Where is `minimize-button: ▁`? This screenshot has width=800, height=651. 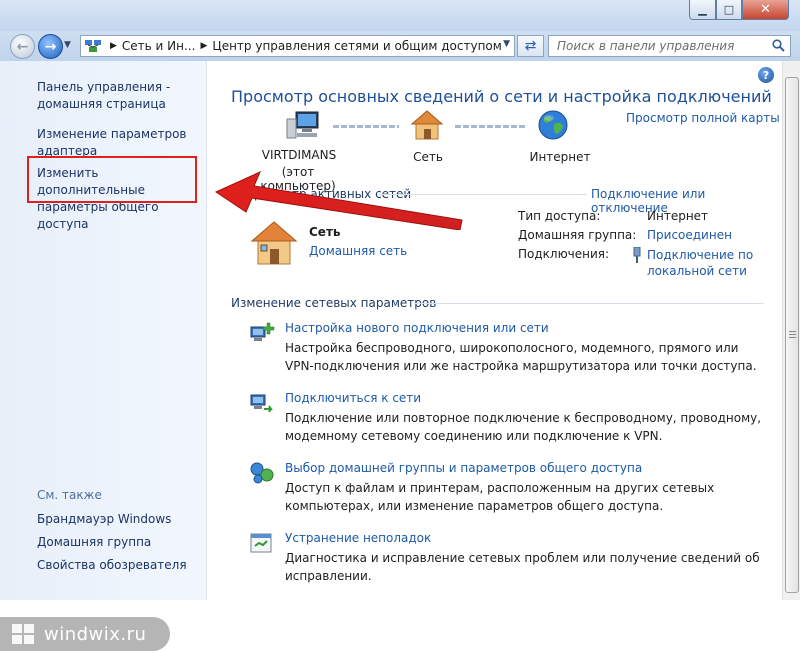 minimize-button: ▁ is located at coordinates (702, 10).